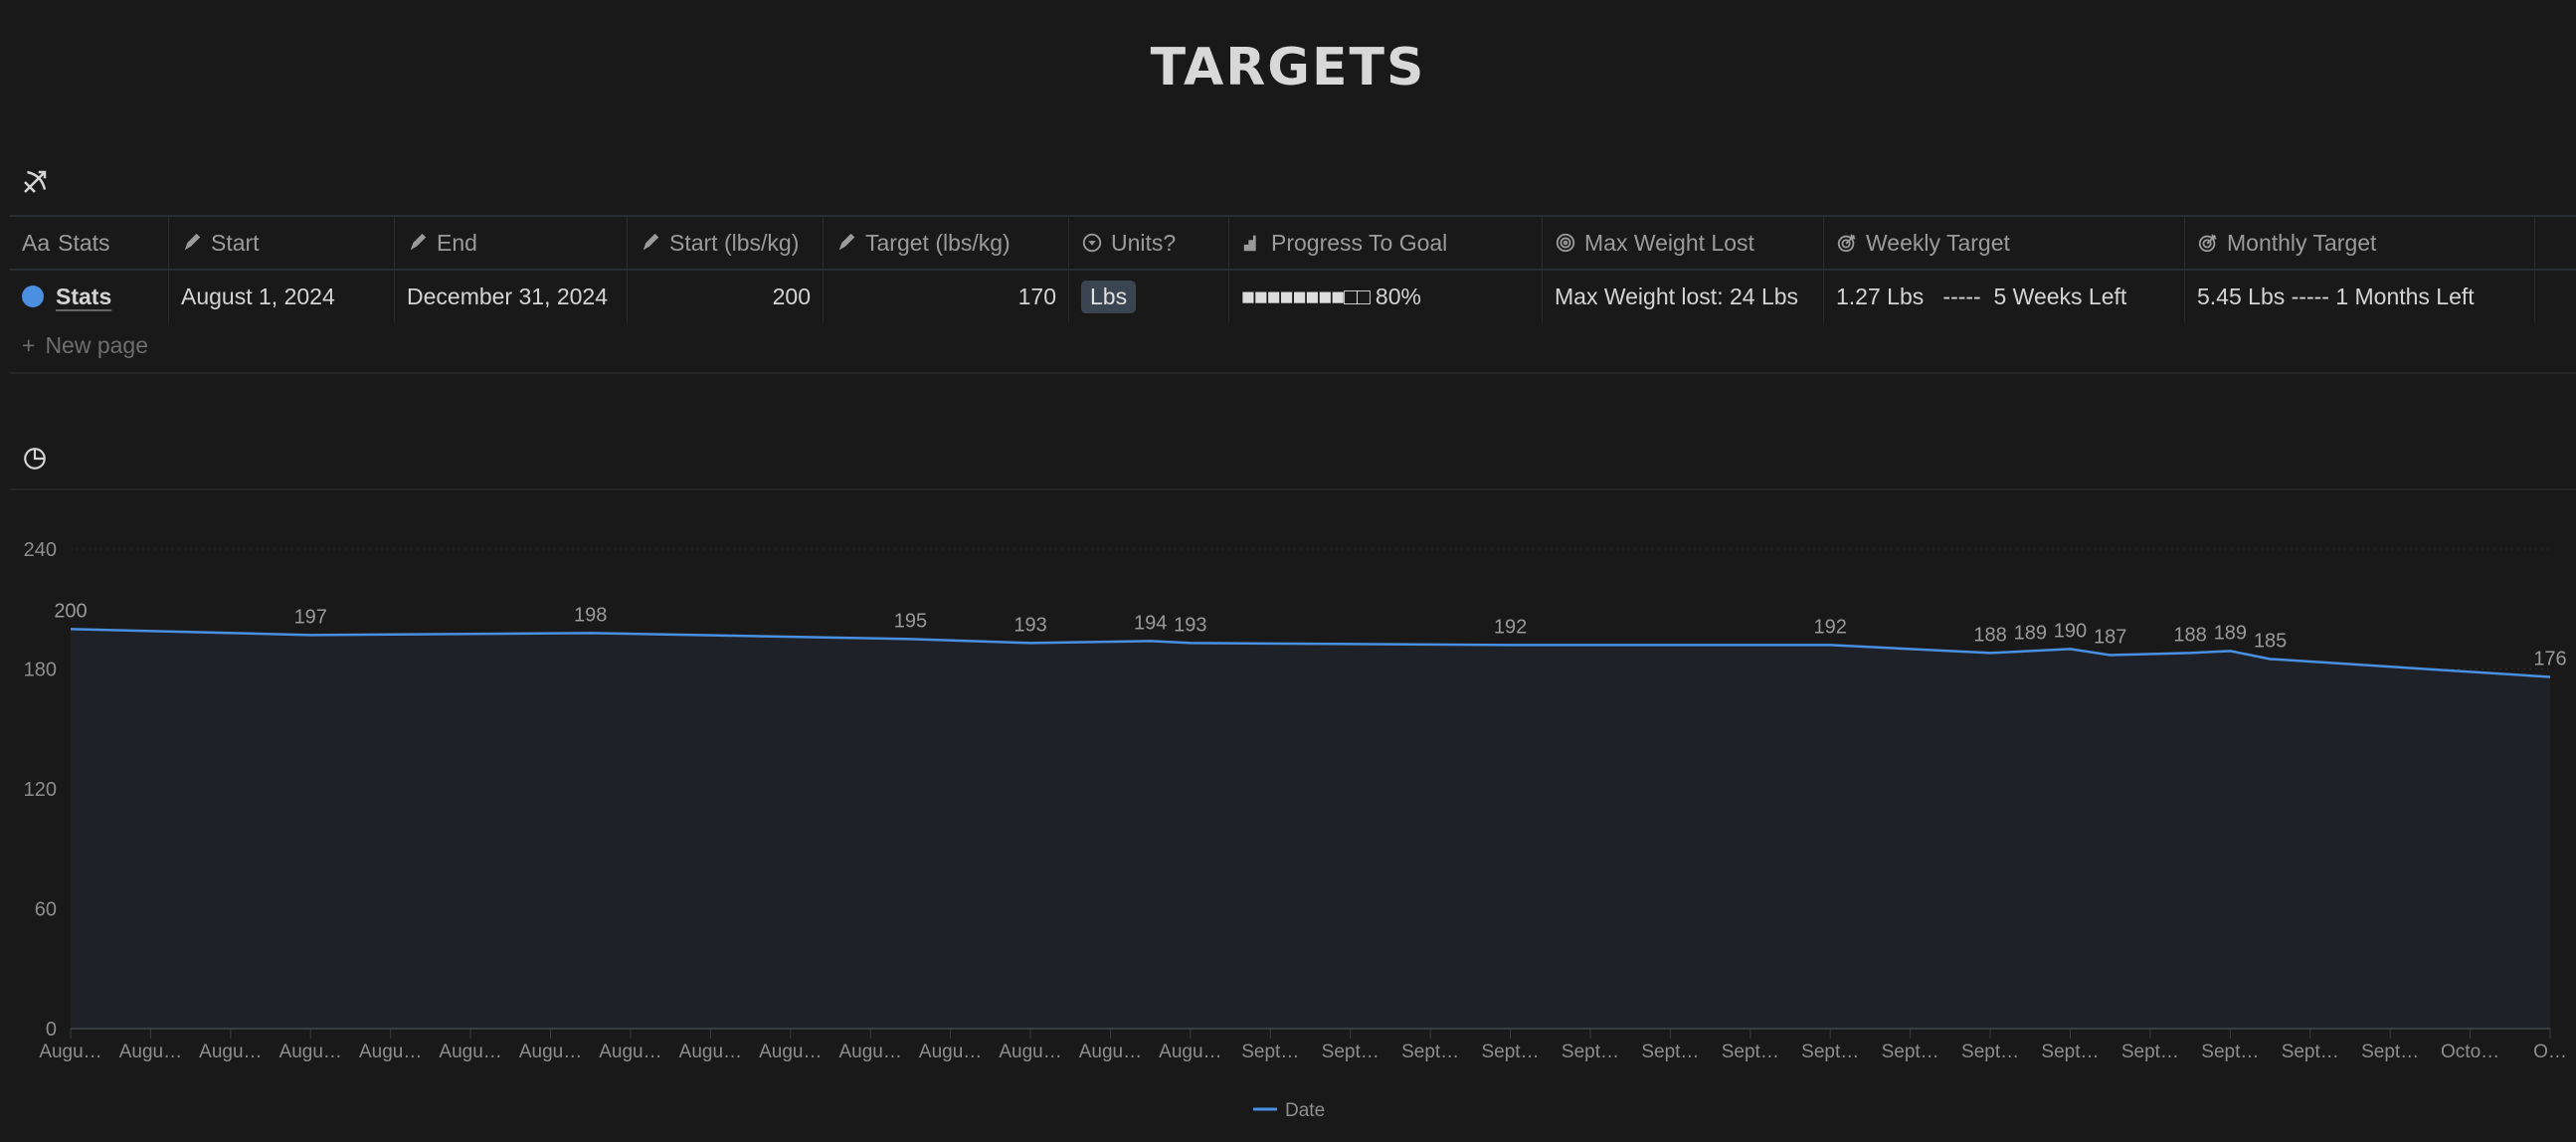  What do you see at coordinates (1144, 242) in the screenshot?
I see `header-label: Units?` at bounding box center [1144, 242].